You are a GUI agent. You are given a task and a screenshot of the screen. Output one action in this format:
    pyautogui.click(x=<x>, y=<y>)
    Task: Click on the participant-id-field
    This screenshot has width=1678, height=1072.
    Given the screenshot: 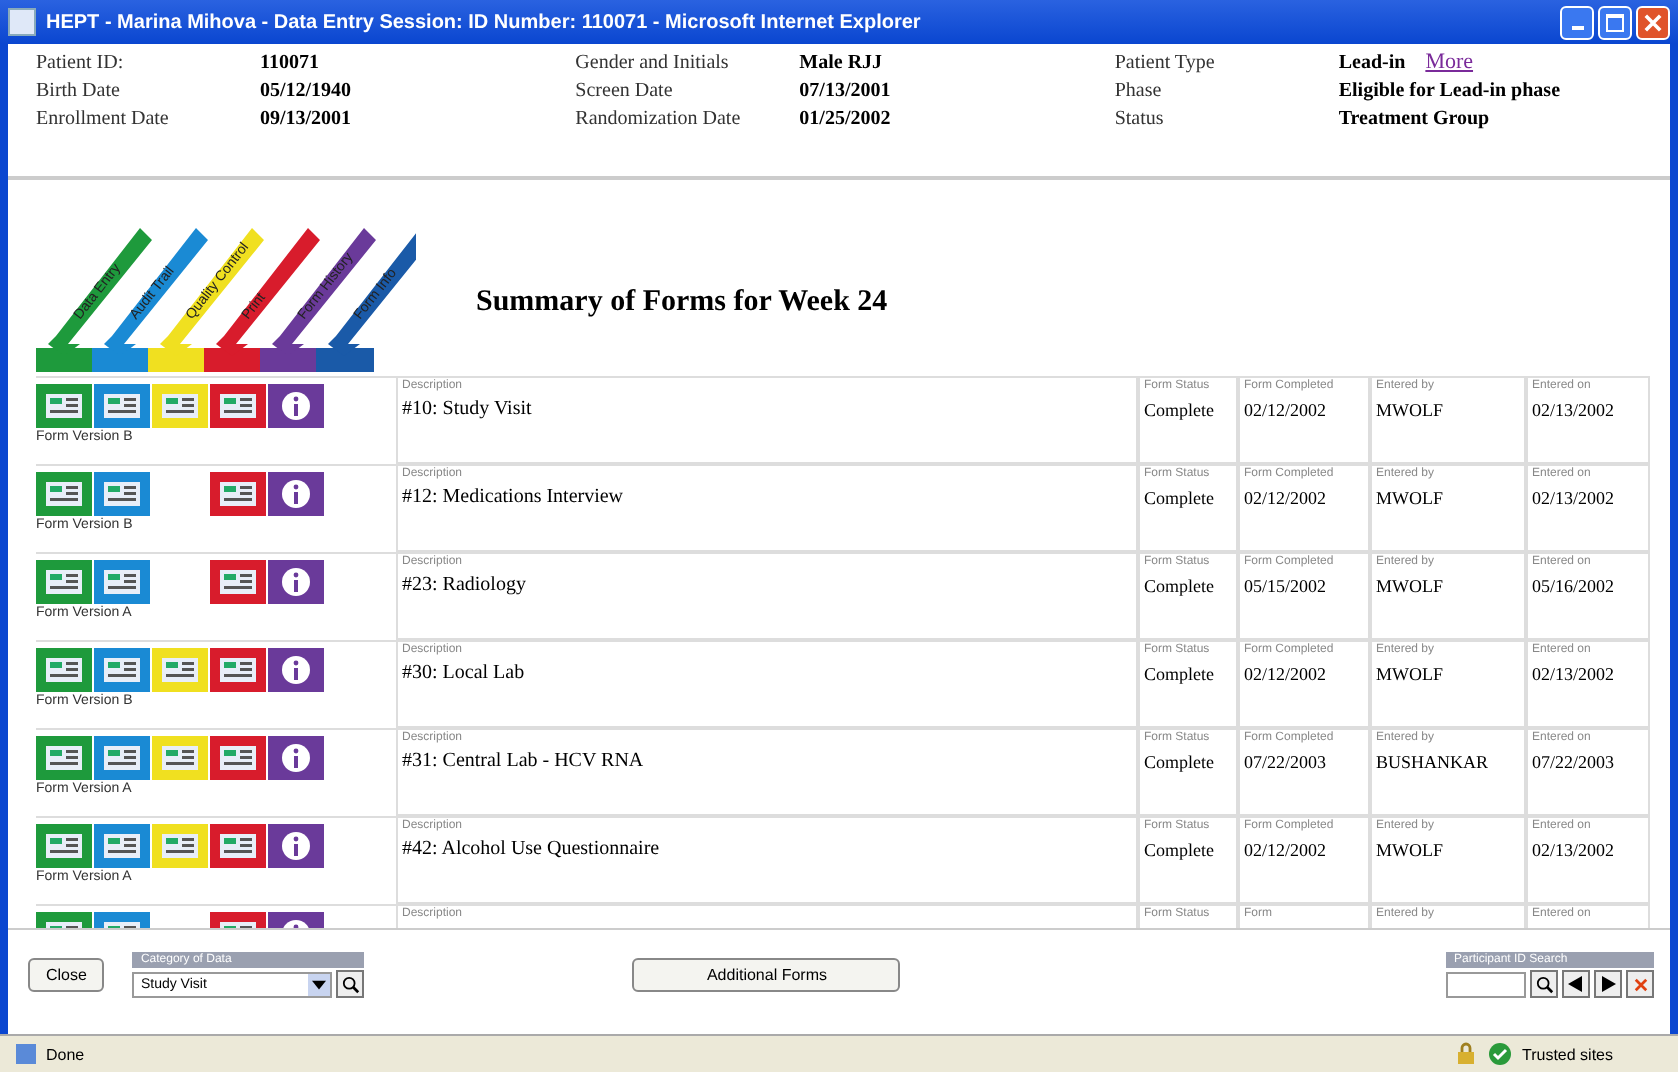 What is the action you would take?
    pyautogui.click(x=1486, y=984)
    